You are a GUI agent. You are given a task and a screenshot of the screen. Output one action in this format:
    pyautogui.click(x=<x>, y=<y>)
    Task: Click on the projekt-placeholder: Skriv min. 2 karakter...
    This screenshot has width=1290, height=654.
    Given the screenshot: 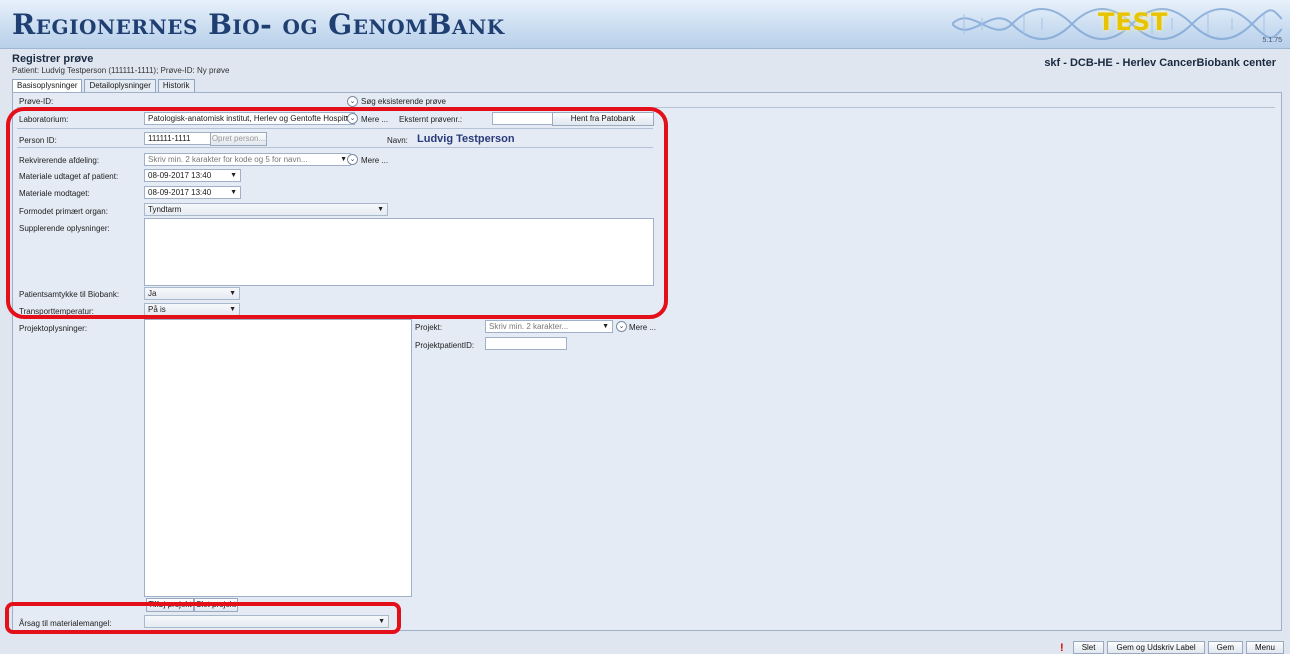 What is the action you would take?
    pyautogui.click(x=529, y=326)
    